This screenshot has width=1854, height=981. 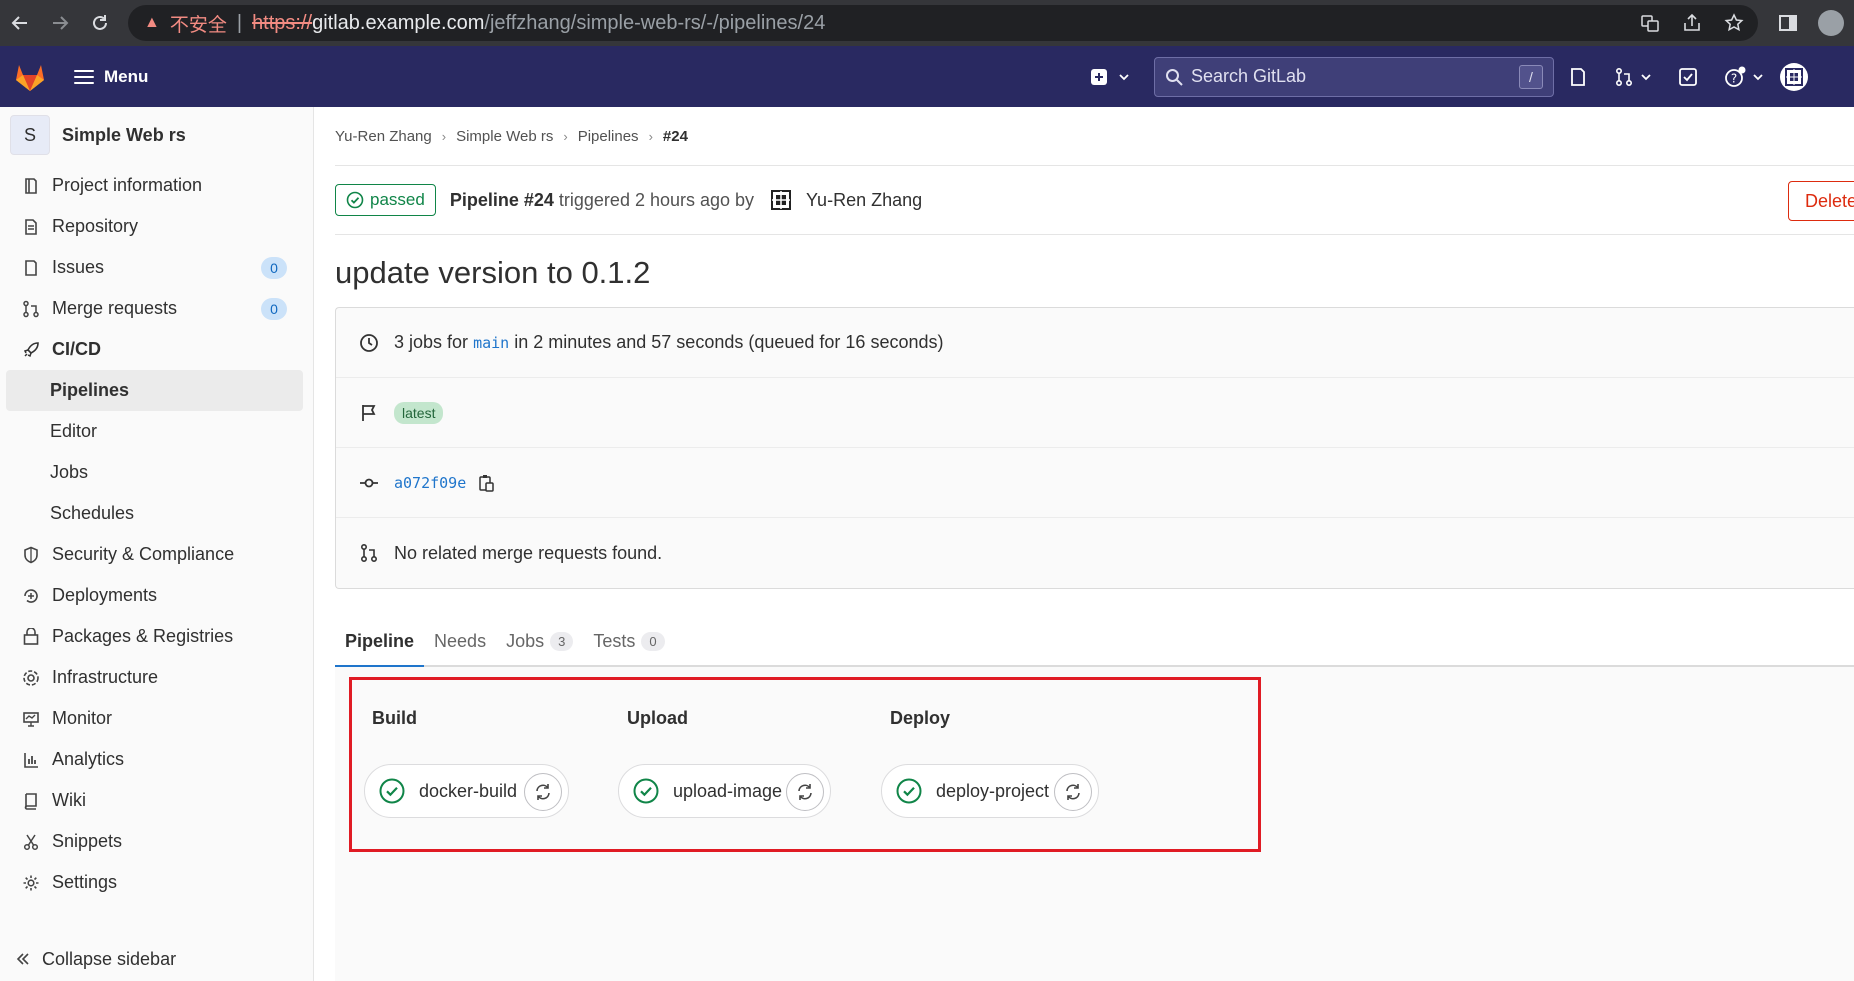 I want to click on tab-jobs: Jobs 3, so click(x=539, y=641).